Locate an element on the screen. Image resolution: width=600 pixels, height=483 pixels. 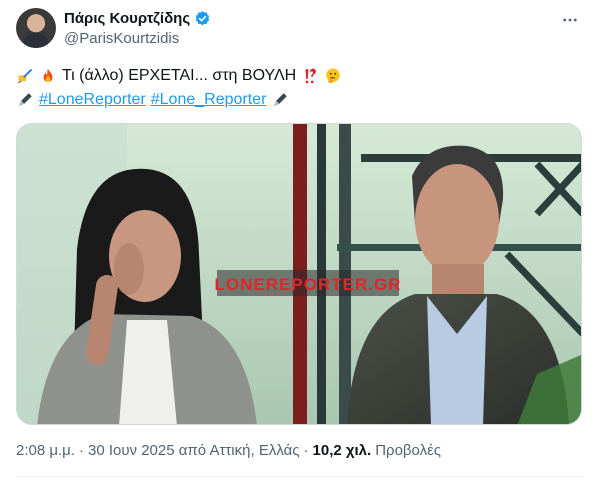
tweet-header: Πάρις Κουρτζίδης @ParisKourtzidis is located at coordinates (300, 30).